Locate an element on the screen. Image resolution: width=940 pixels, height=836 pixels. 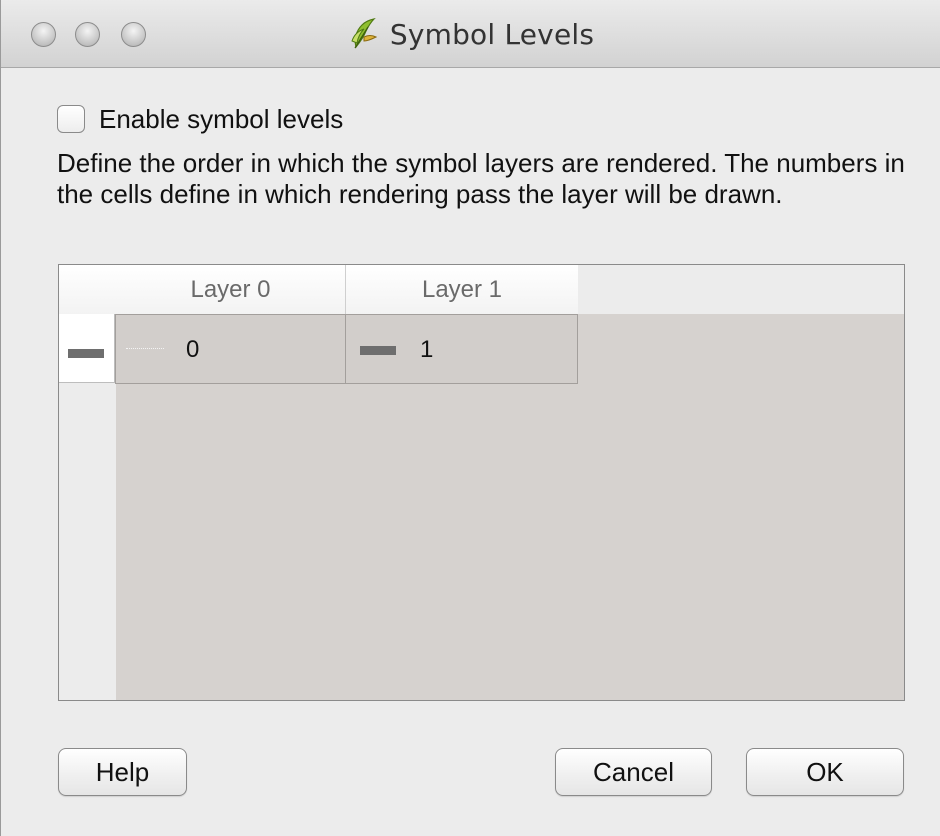
enable-symbol-levels-row: Enable symbol levels is located at coordinates (200, 119).